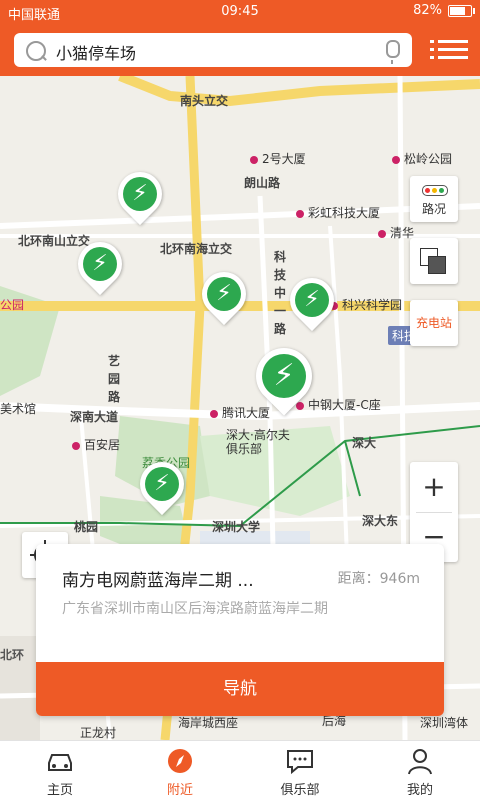 Image resolution: width=480 pixels, height=801 pixels. Describe the element at coordinates (364, 443) in the screenshot. I see `map-label: 深大` at that location.